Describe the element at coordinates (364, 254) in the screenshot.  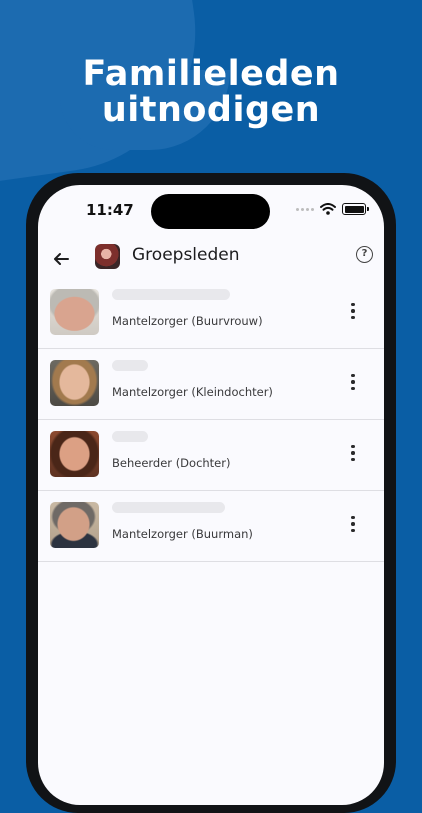
I see `help-icon: ?` at that location.